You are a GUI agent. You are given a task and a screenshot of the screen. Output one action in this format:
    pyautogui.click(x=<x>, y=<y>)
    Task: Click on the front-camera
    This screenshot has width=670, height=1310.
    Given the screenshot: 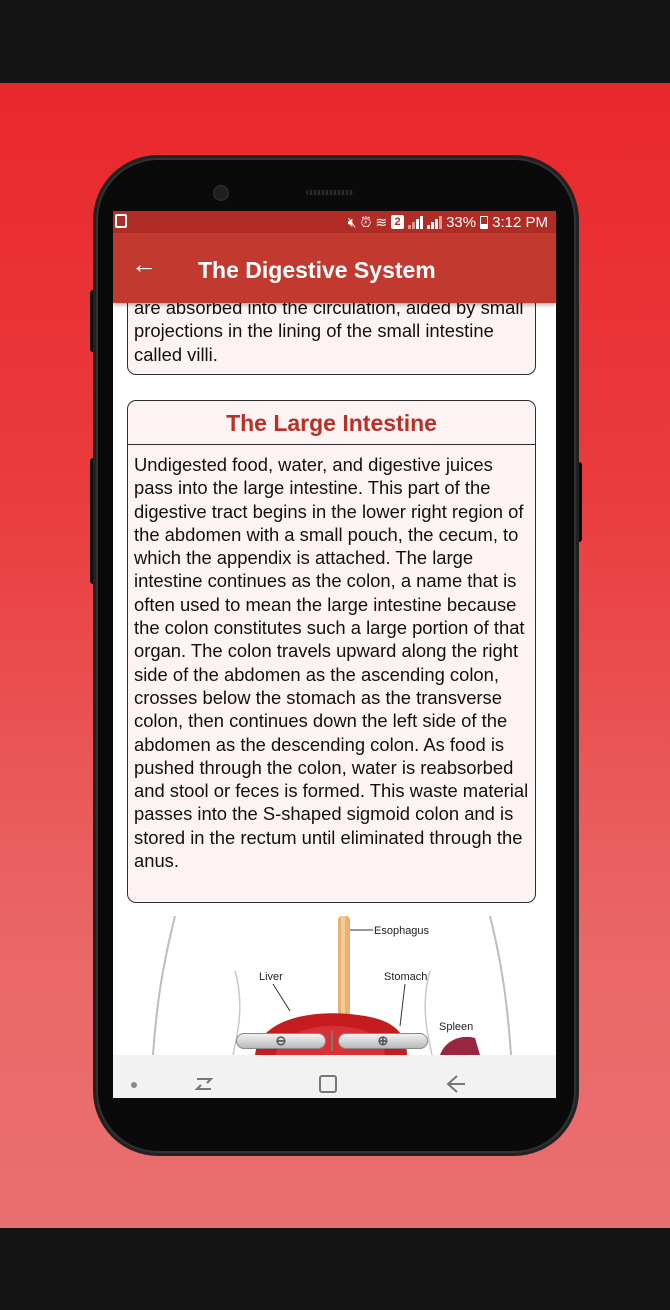 What is the action you would take?
    pyautogui.click(x=221, y=193)
    